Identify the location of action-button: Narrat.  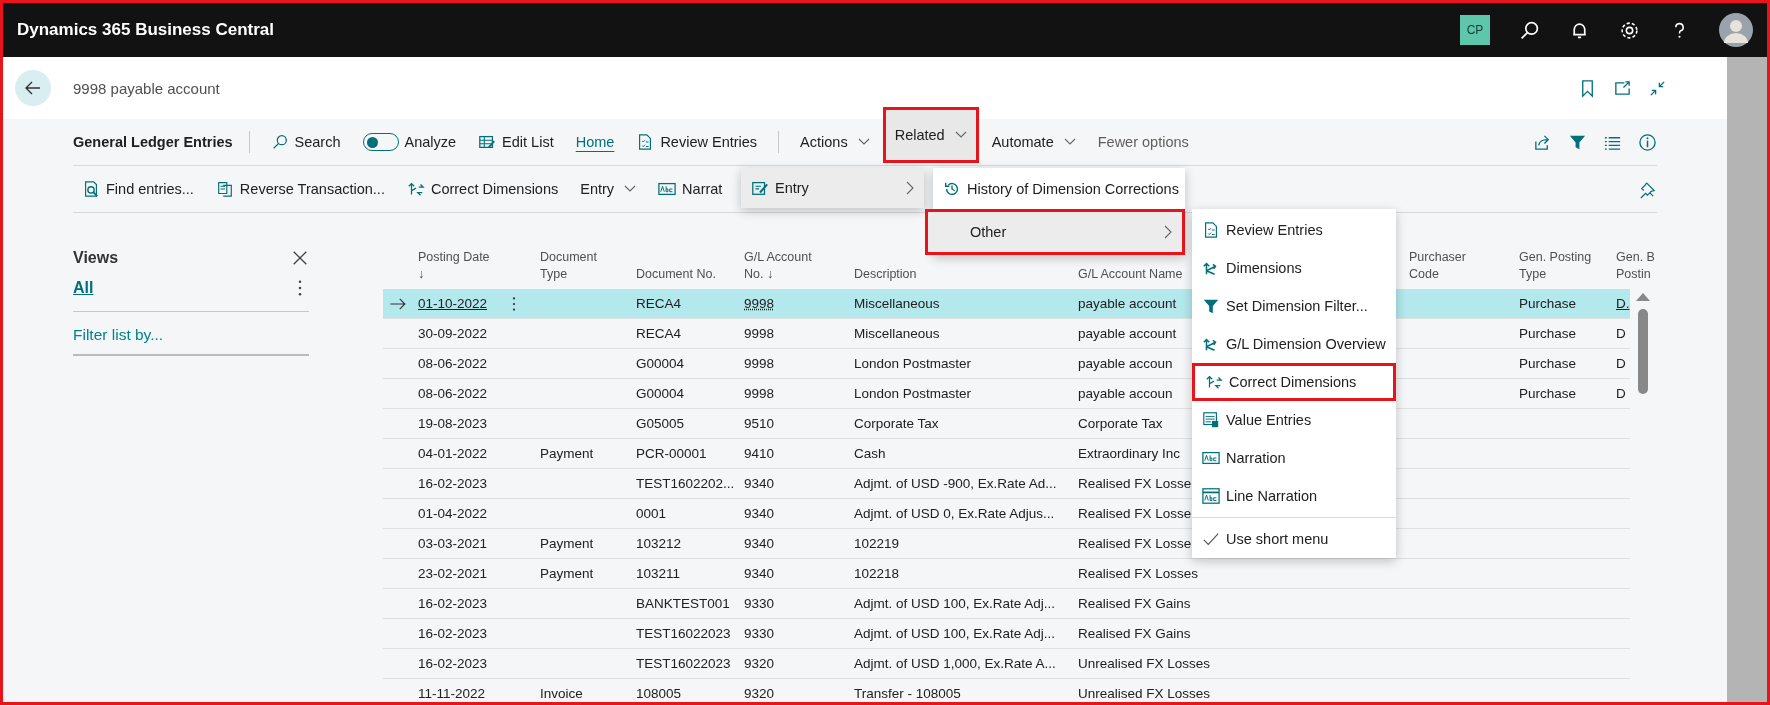
(690, 189).